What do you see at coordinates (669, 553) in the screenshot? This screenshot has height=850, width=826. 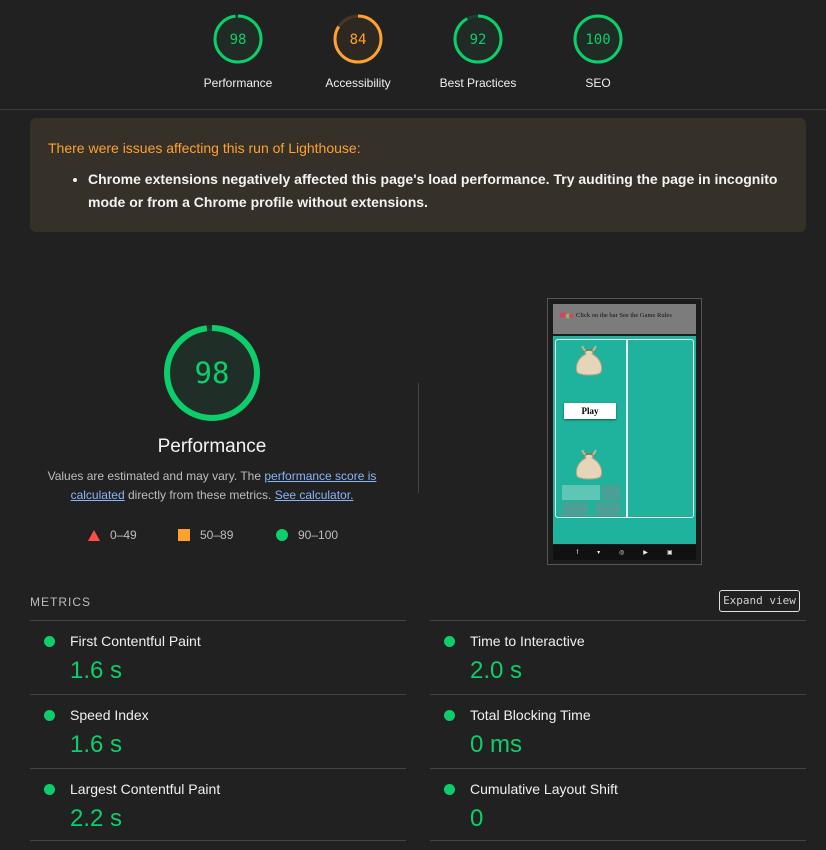 I see `linkedin-icon: ▣` at bounding box center [669, 553].